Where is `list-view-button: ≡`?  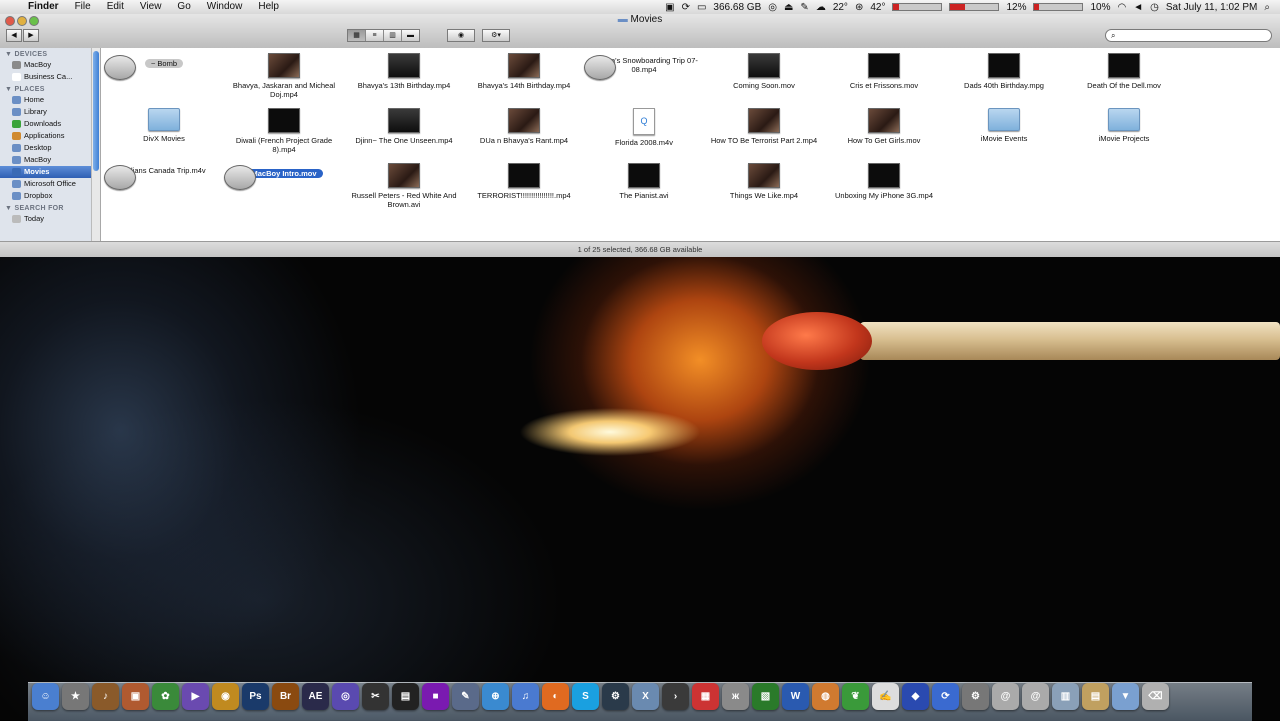 list-view-button: ≡ is located at coordinates (375, 35).